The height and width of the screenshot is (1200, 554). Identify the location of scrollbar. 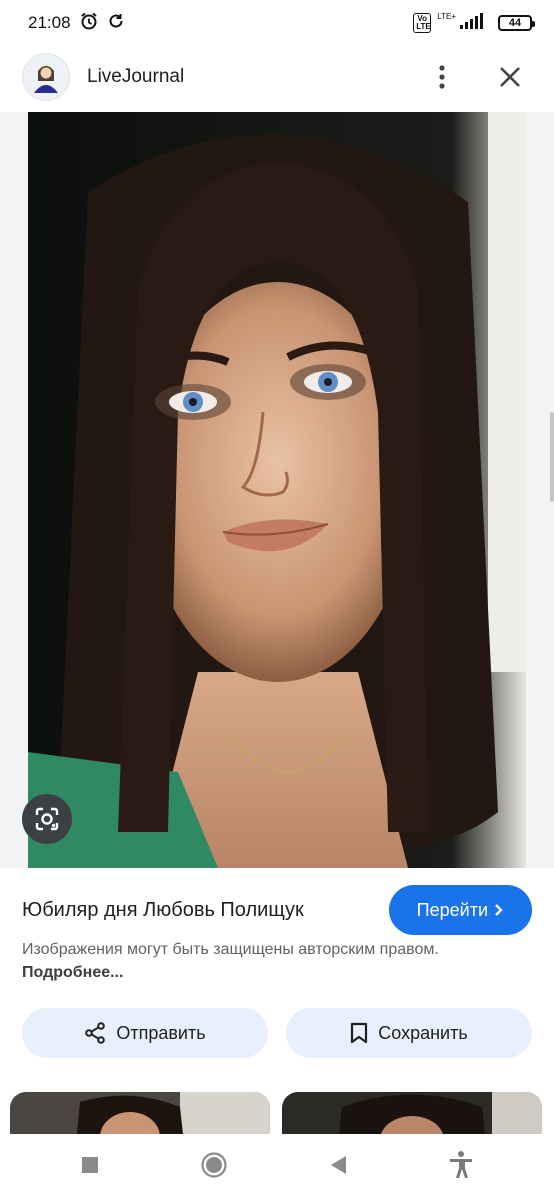
(552, 457).